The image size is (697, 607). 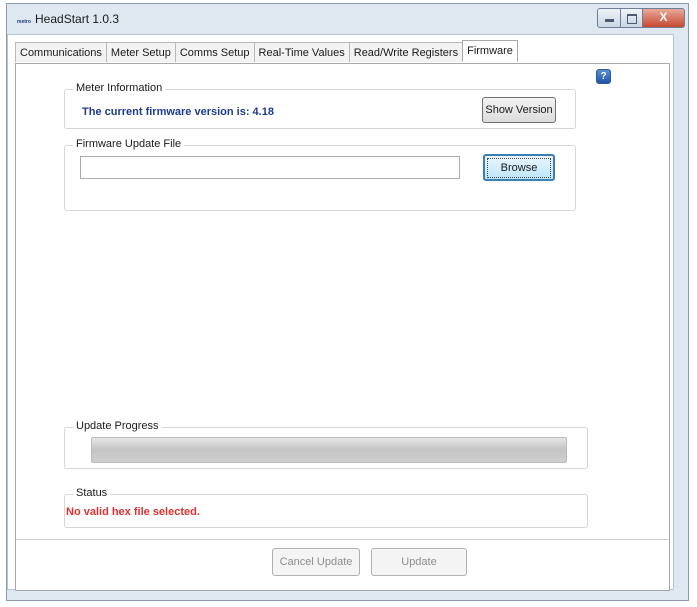 What do you see at coordinates (603, 76) in the screenshot?
I see `help-icon: ?` at bounding box center [603, 76].